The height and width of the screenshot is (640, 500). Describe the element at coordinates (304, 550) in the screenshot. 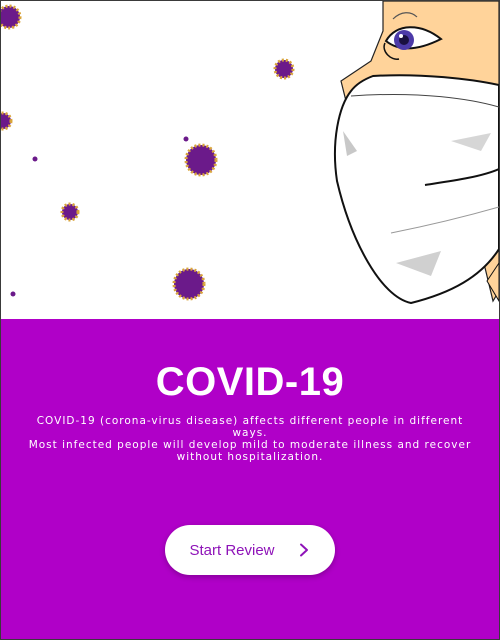

I see `chevron-right-icon` at that location.